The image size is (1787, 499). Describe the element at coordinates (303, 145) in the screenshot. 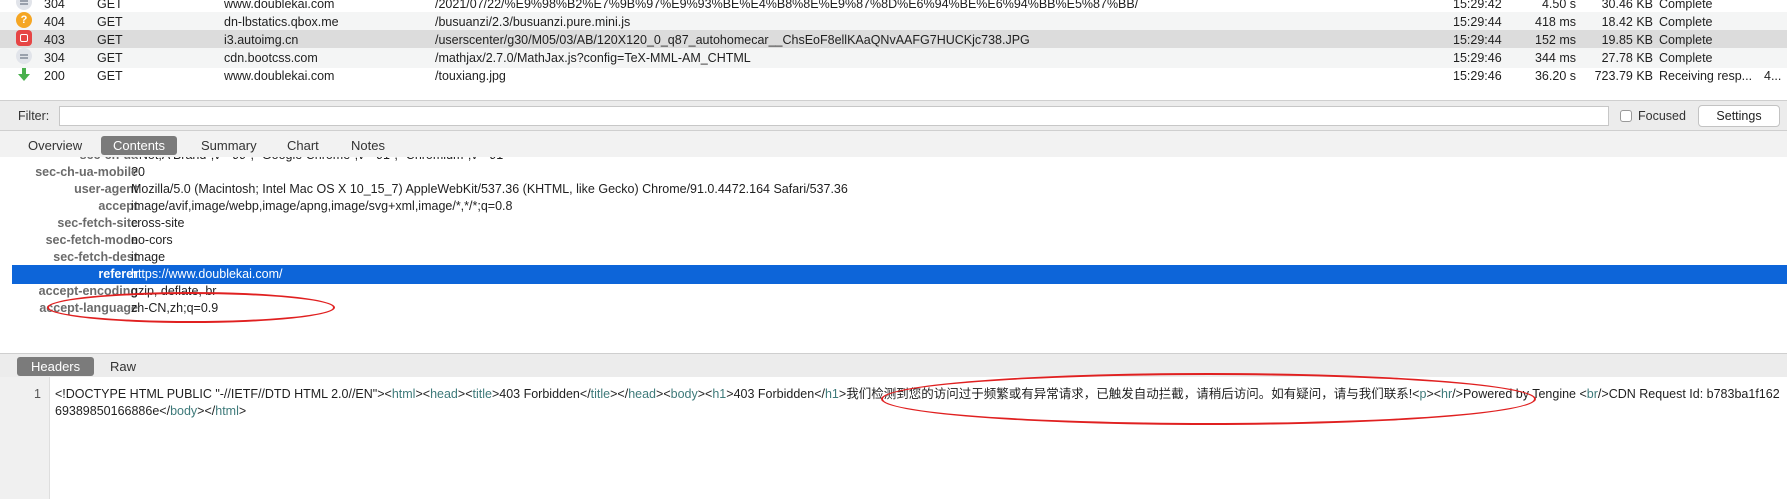

I see `tab-chart: Chart` at that location.